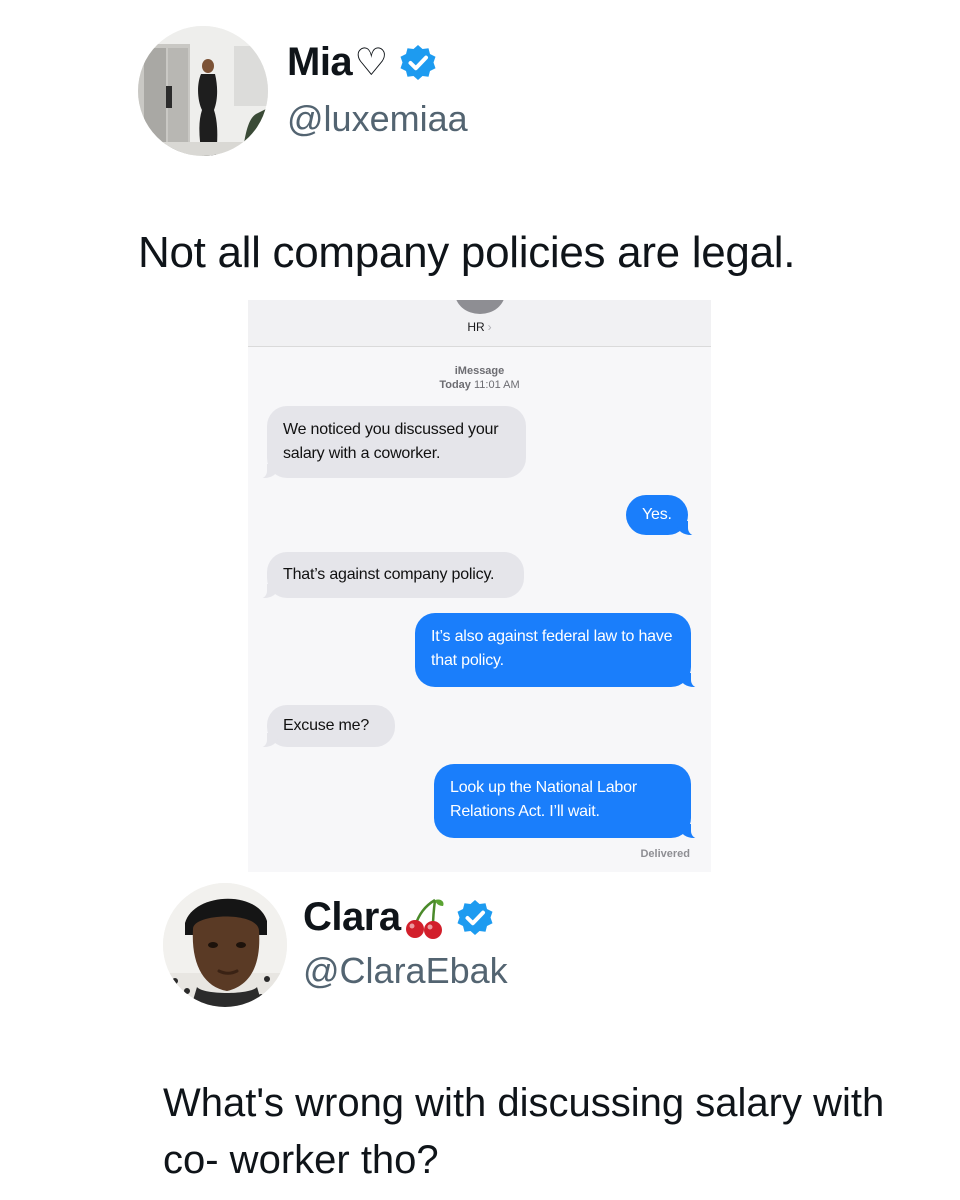 The width and height of the screenshot is (960, 1200). I want to click on cherries-icon, so click(424, 918).